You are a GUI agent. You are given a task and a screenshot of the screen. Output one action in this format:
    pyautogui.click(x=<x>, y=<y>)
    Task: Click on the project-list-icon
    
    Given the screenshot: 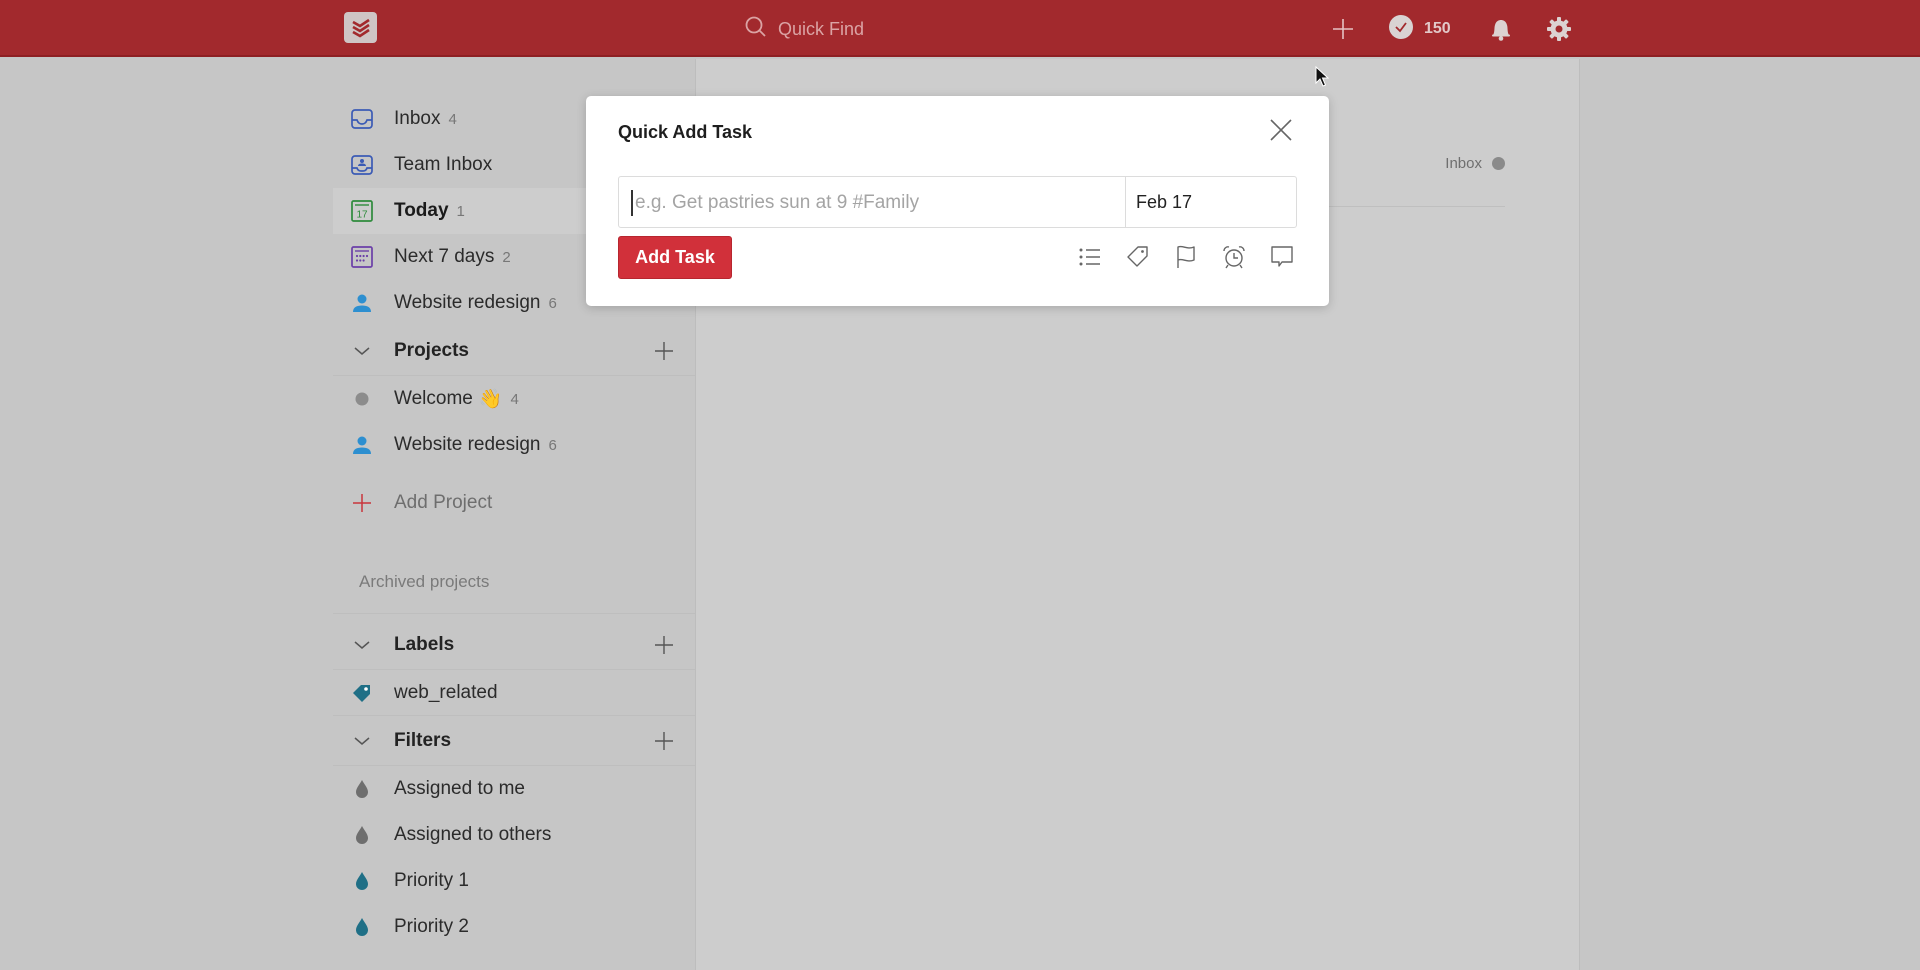 What is the action you would take?
    pyautogui.click(x=1090, y=257)
    